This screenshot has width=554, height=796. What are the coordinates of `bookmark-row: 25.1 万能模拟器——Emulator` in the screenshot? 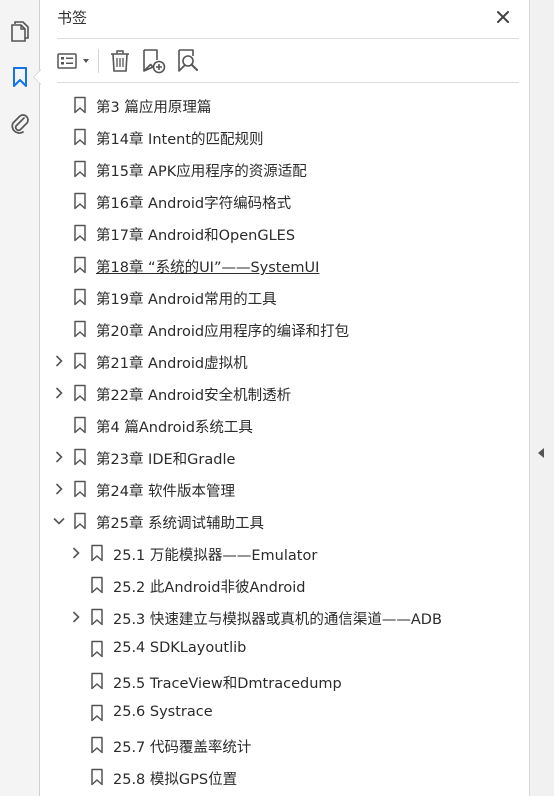 It's located at (285, 553).